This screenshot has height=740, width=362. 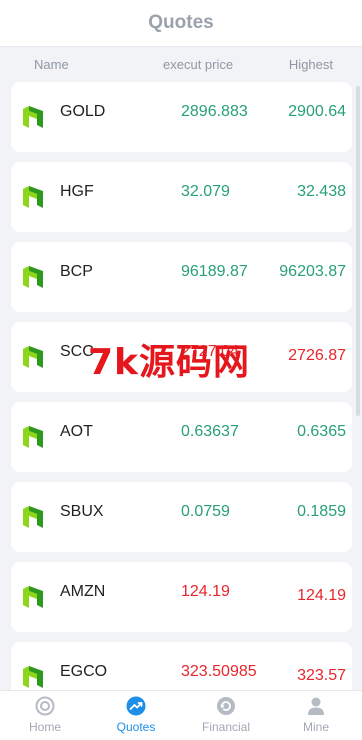 I want to click on tab-label: Financial, so click(x=226, y=727).